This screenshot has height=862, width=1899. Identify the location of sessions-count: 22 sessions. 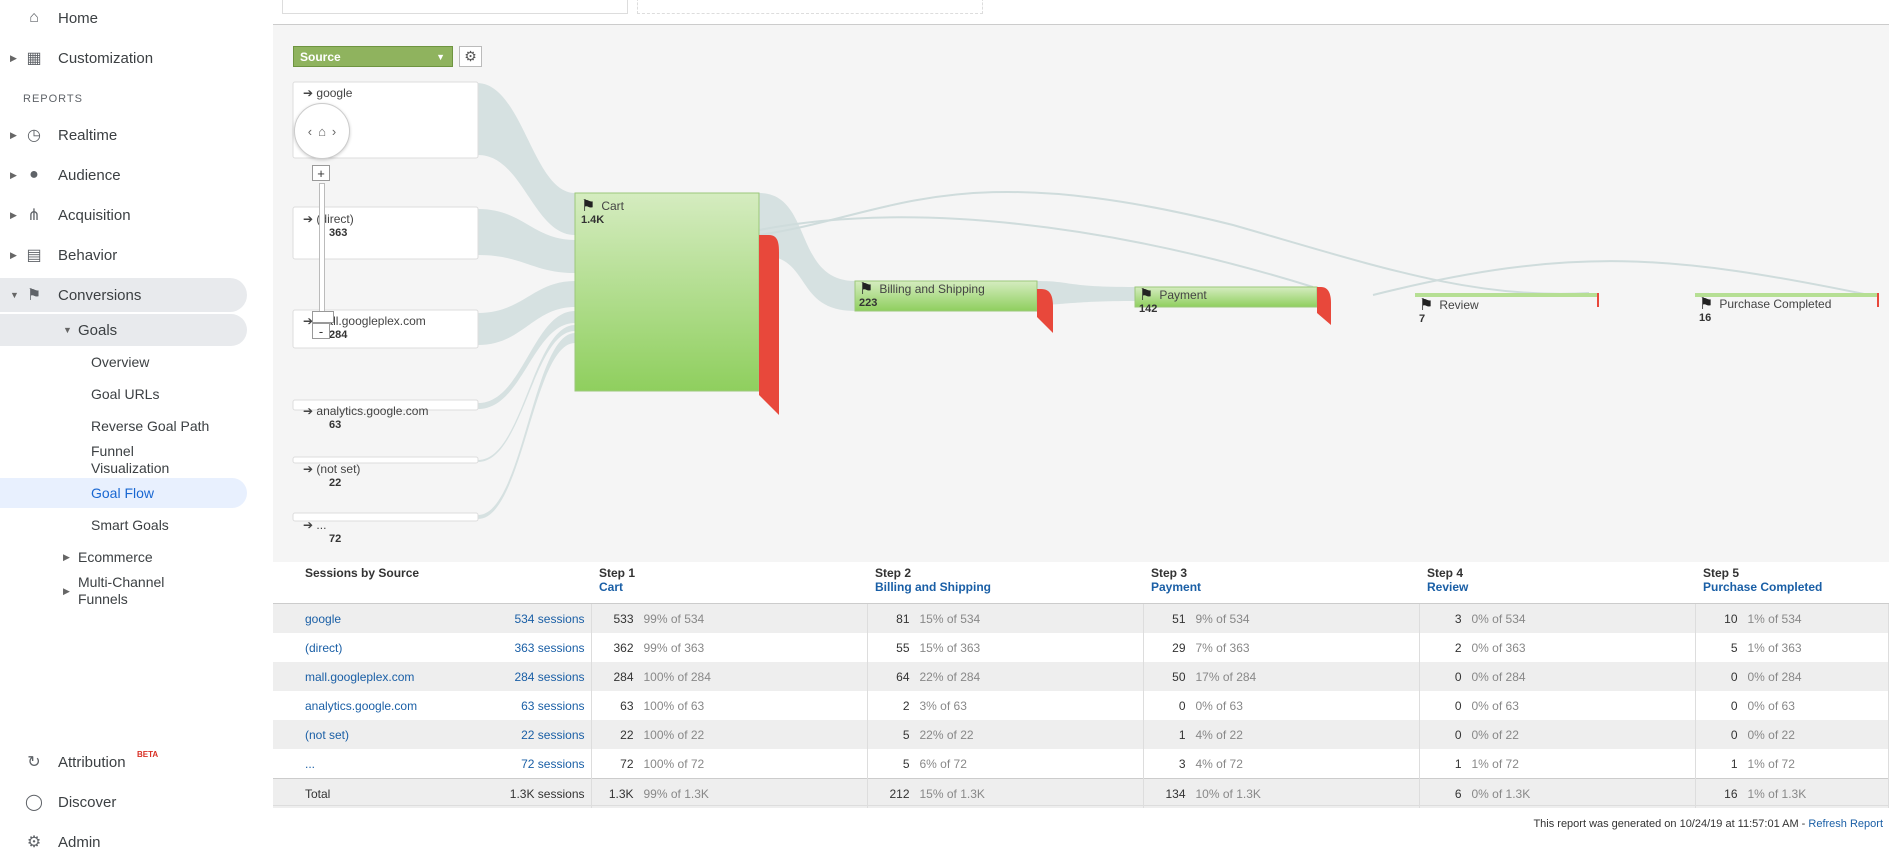
(552, 735).